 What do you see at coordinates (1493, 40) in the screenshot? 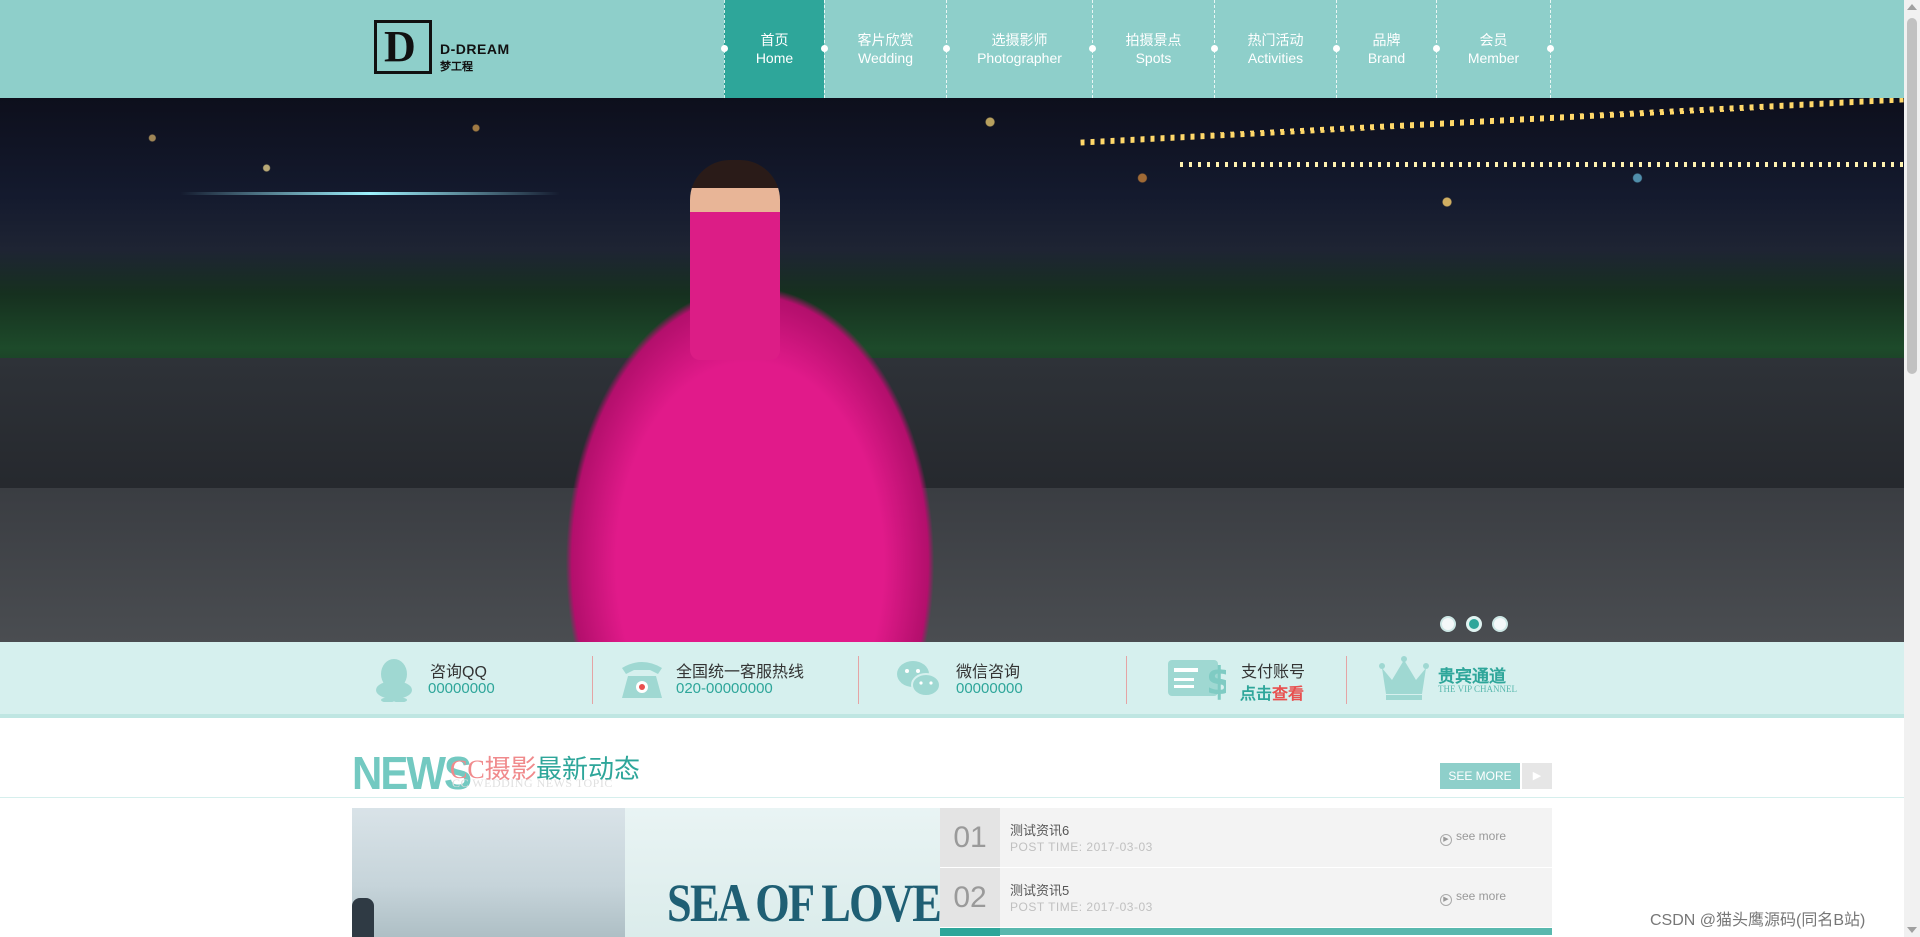
I see `nav-label-cn: 会员` at bounding box center [1493, 40].